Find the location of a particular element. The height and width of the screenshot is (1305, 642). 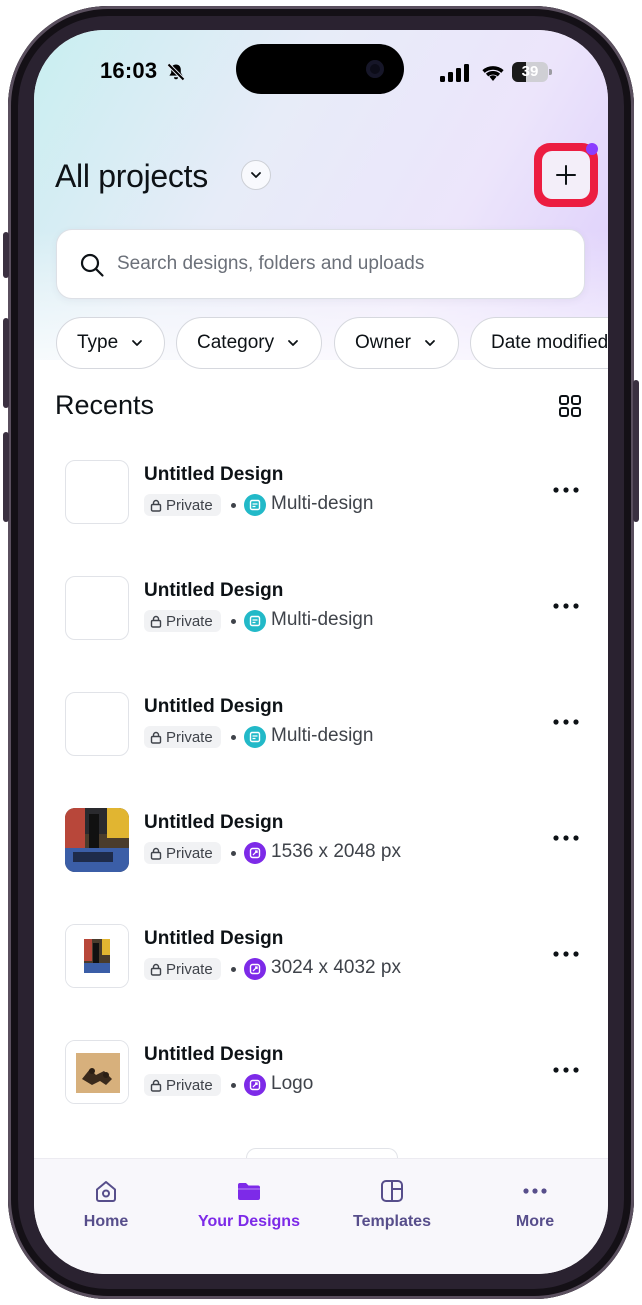

tab-more: More is located at coordinates (535, 1203).